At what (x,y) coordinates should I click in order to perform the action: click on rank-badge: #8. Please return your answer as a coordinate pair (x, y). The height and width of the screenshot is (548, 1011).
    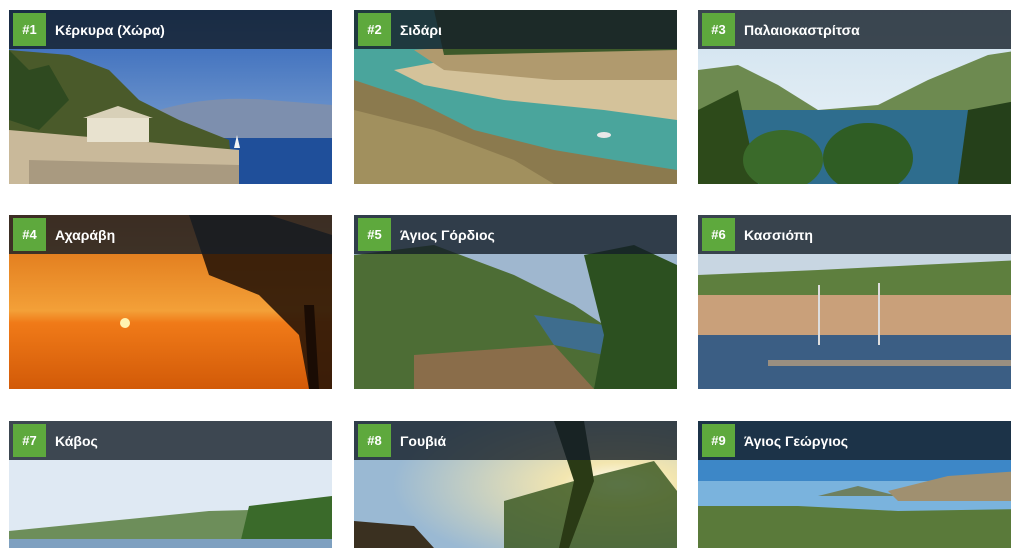
    Looking at the image, I should click on (374, 440).